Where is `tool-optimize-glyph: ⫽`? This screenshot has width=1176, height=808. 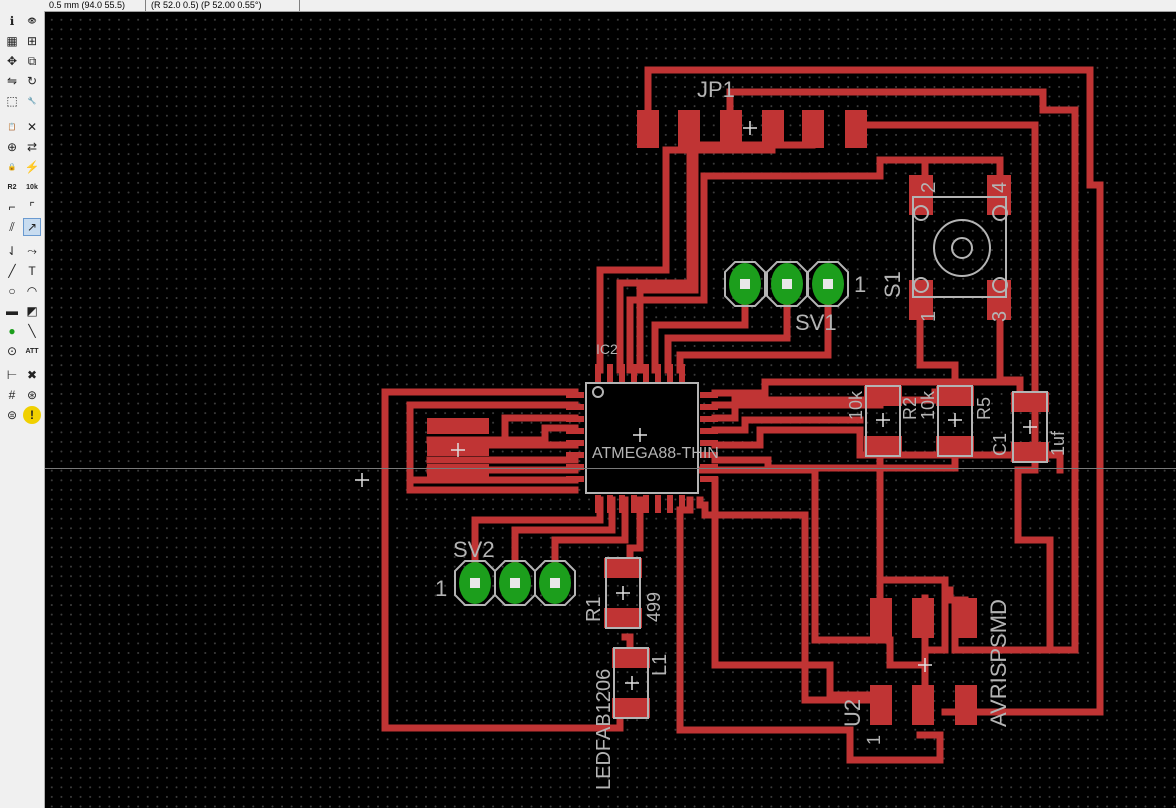
tool-optimize-glyph: ⫽ is located at coordinates (12, 226).